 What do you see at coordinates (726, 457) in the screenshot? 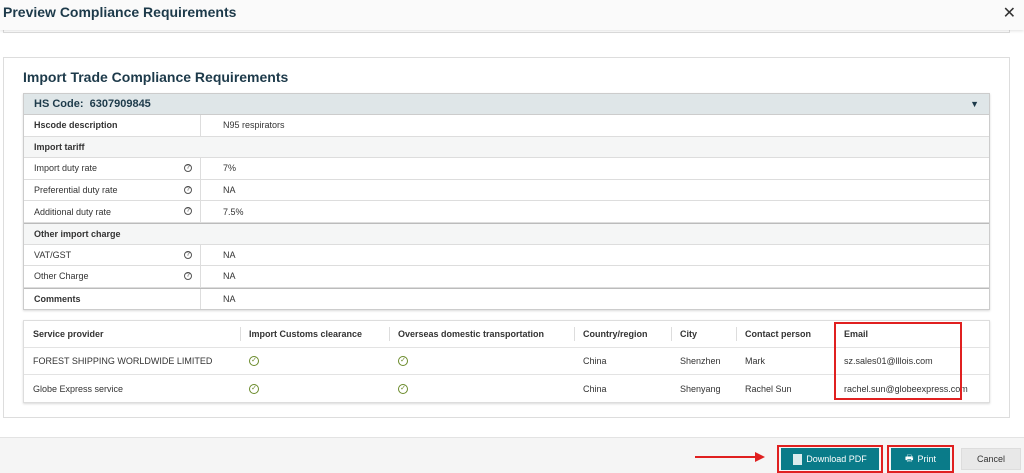
I see `annotation-arrow` at bounding box center [726, 457].